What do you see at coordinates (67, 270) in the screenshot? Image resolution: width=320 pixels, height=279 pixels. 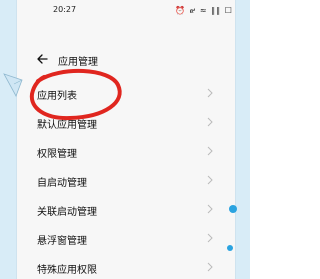 I see `menu-item-label: 特殊应用权限` at bounding box center [67, 270].